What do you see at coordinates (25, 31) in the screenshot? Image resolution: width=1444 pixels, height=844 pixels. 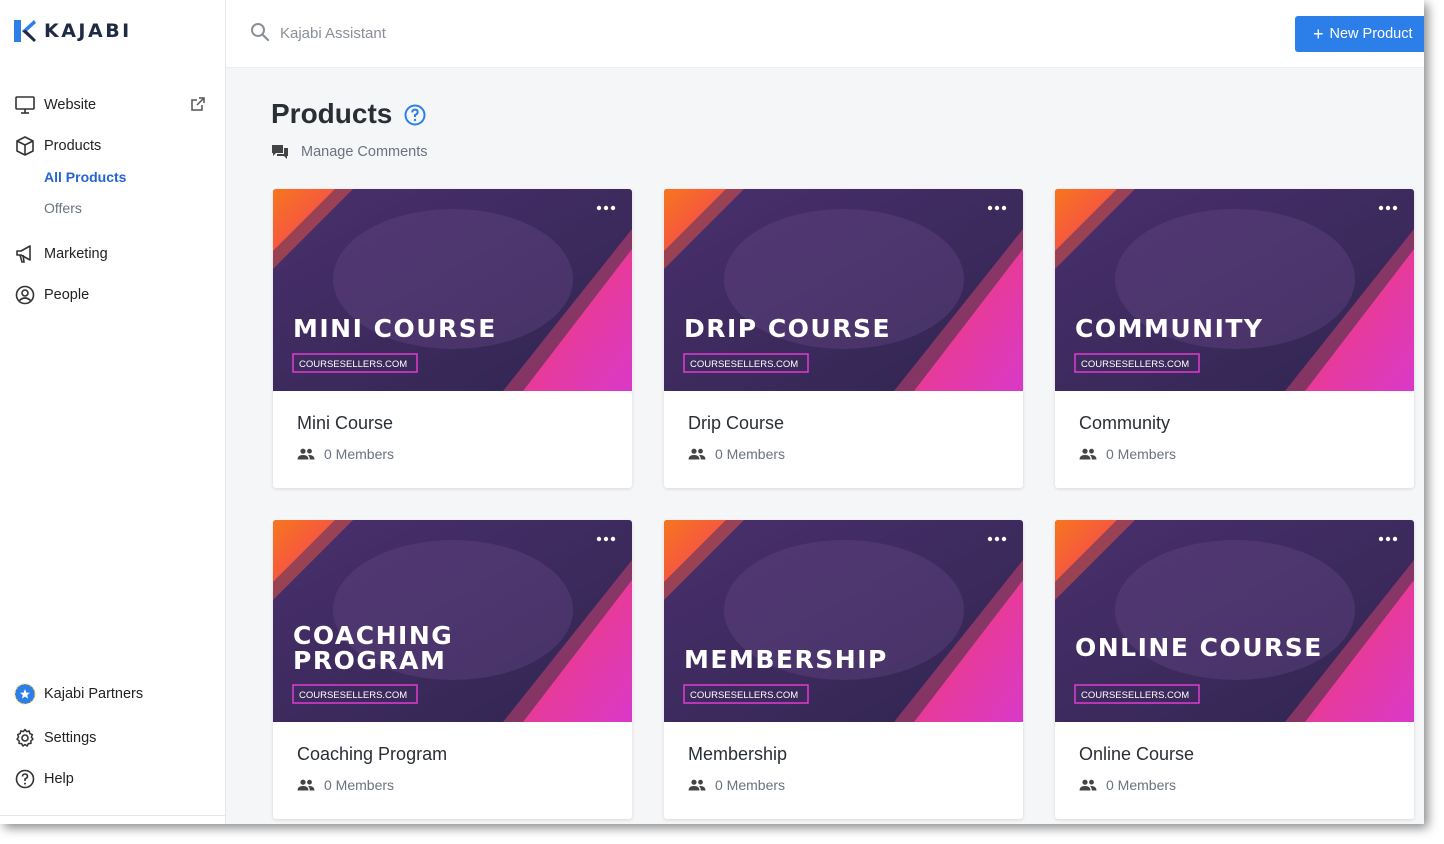 I see `kajabi-logo-icon` at bounding box center [25, 31].